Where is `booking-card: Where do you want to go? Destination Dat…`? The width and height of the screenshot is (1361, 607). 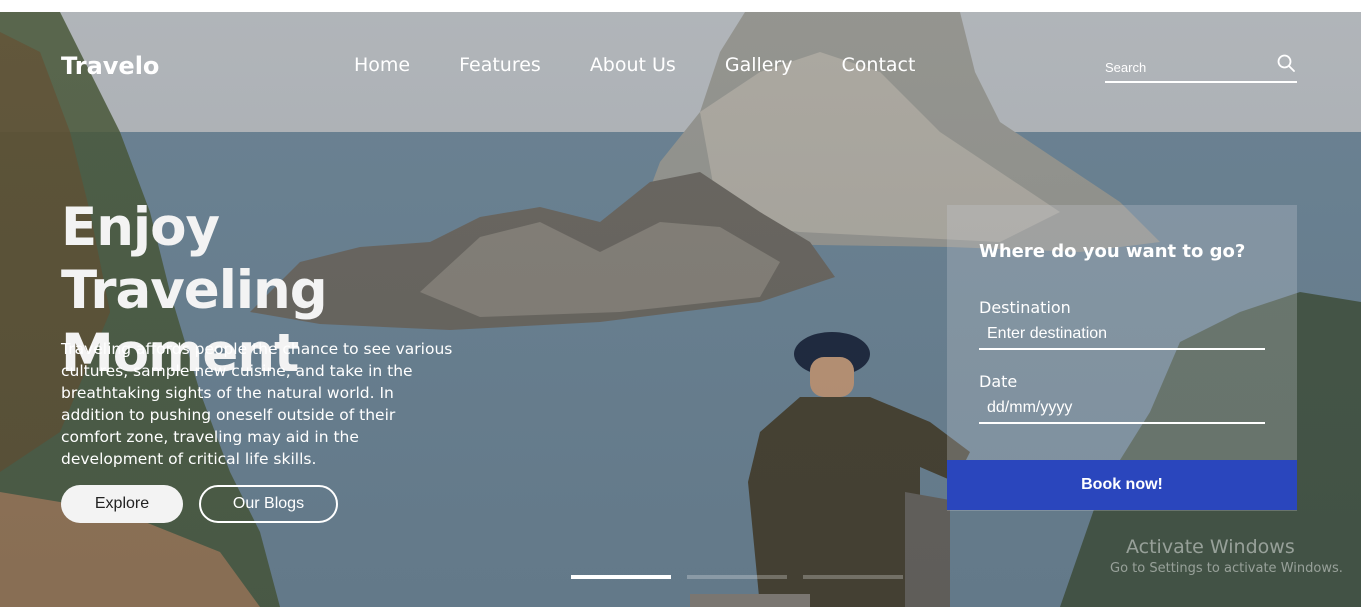
booking-card: Where do you want to go? Destination Dat… is located at coordinates (1122, 358).